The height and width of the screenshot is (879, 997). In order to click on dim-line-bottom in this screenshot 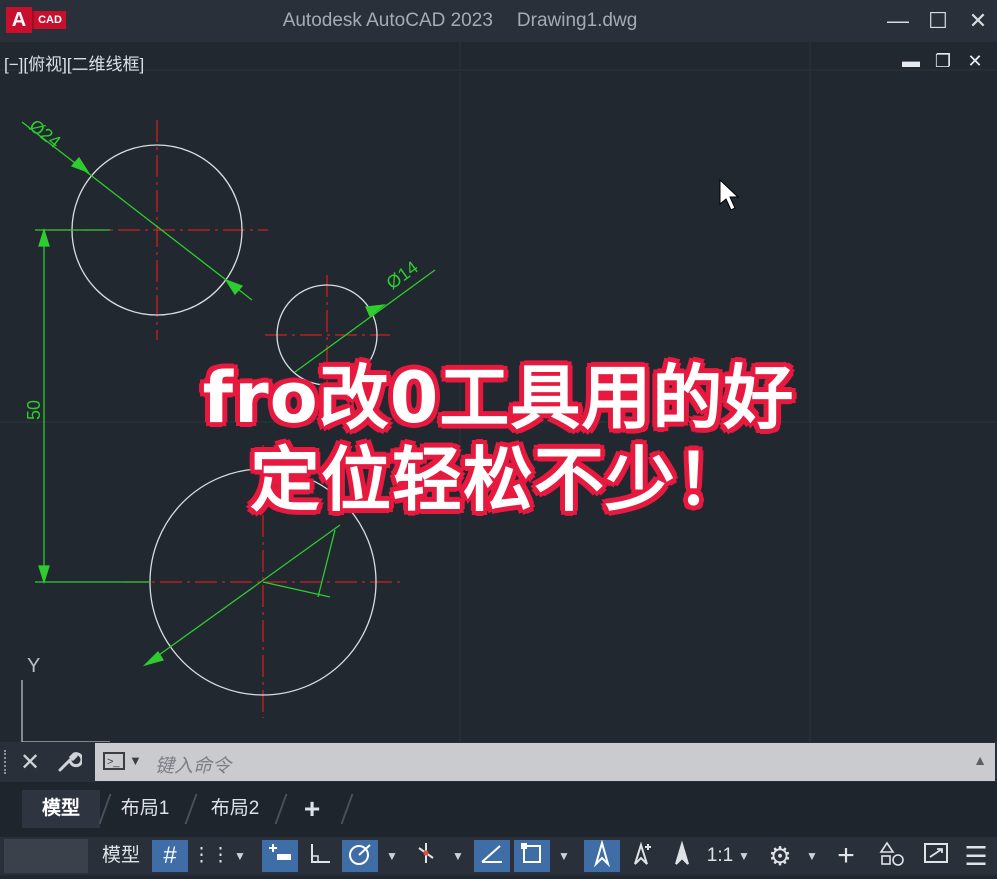, I will do `click(242, 595)`.